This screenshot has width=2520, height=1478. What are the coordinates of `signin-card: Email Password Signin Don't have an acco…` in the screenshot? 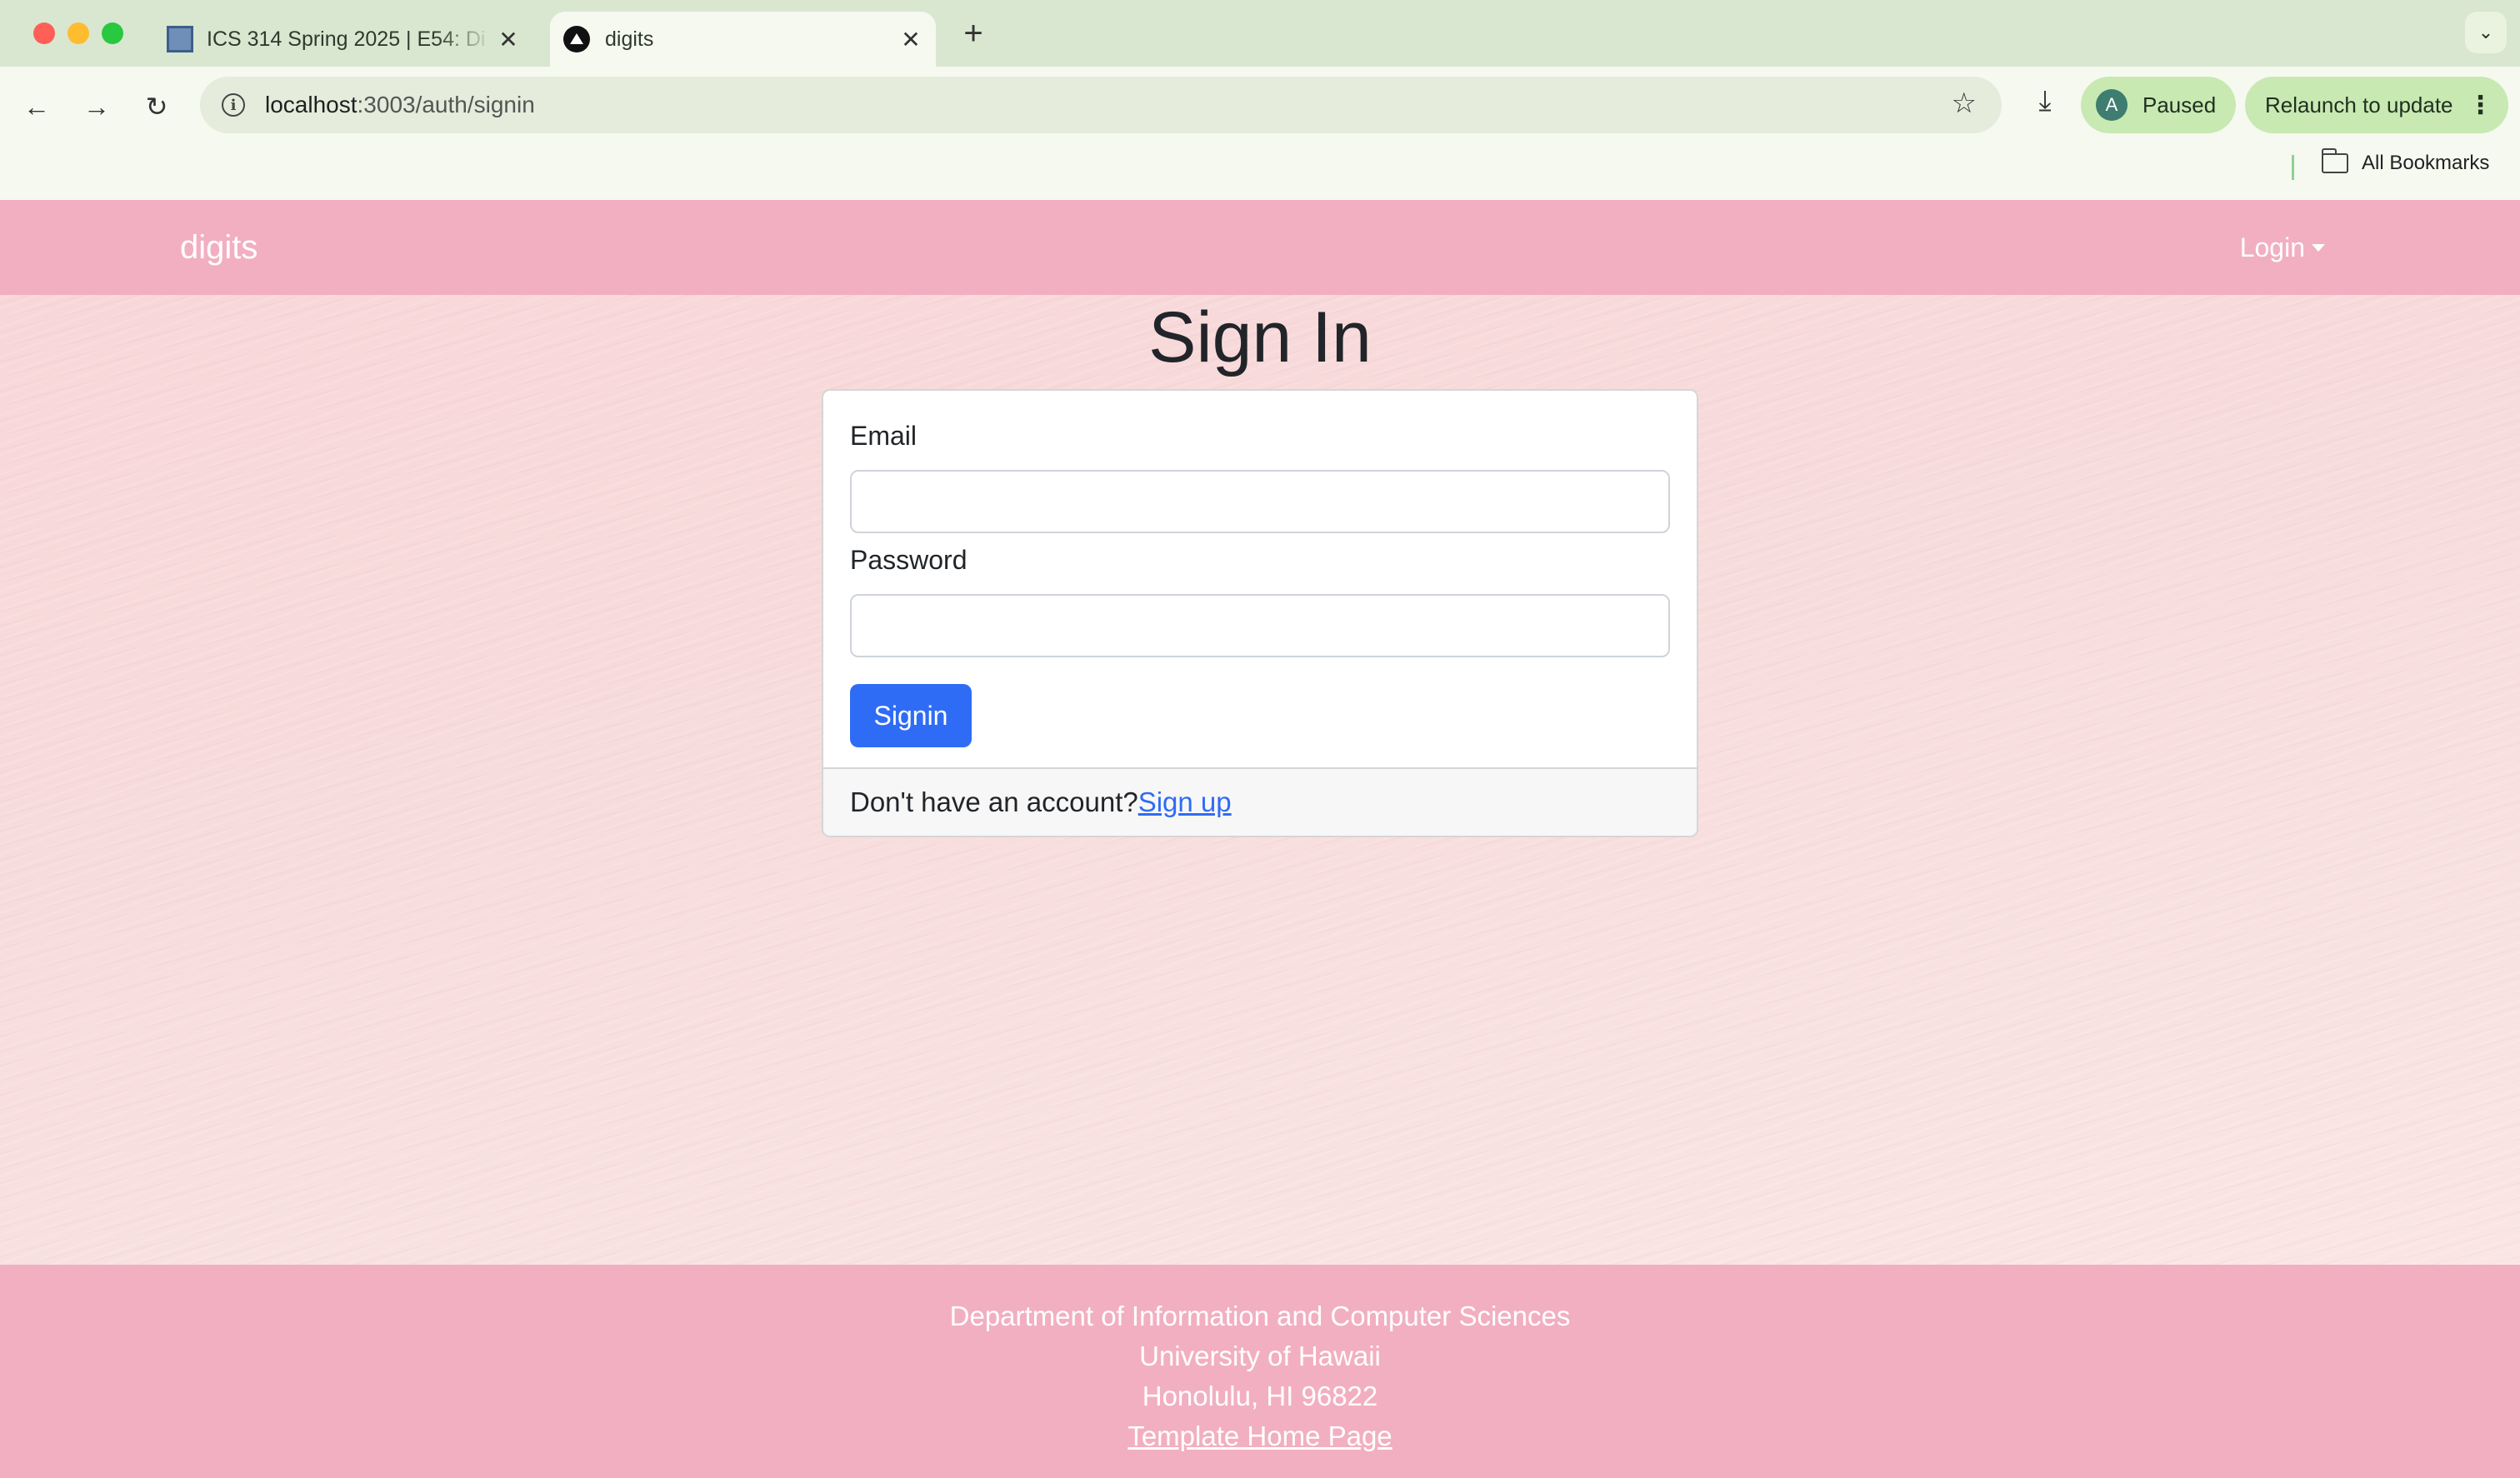 It's located at (1260, 613).